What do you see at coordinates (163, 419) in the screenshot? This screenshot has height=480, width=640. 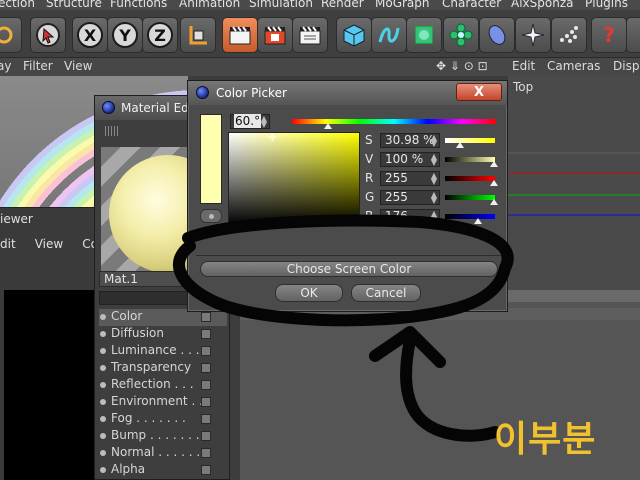 I see `channel-fog: Fog . . . . . . .` at bounding box center [163, 419].